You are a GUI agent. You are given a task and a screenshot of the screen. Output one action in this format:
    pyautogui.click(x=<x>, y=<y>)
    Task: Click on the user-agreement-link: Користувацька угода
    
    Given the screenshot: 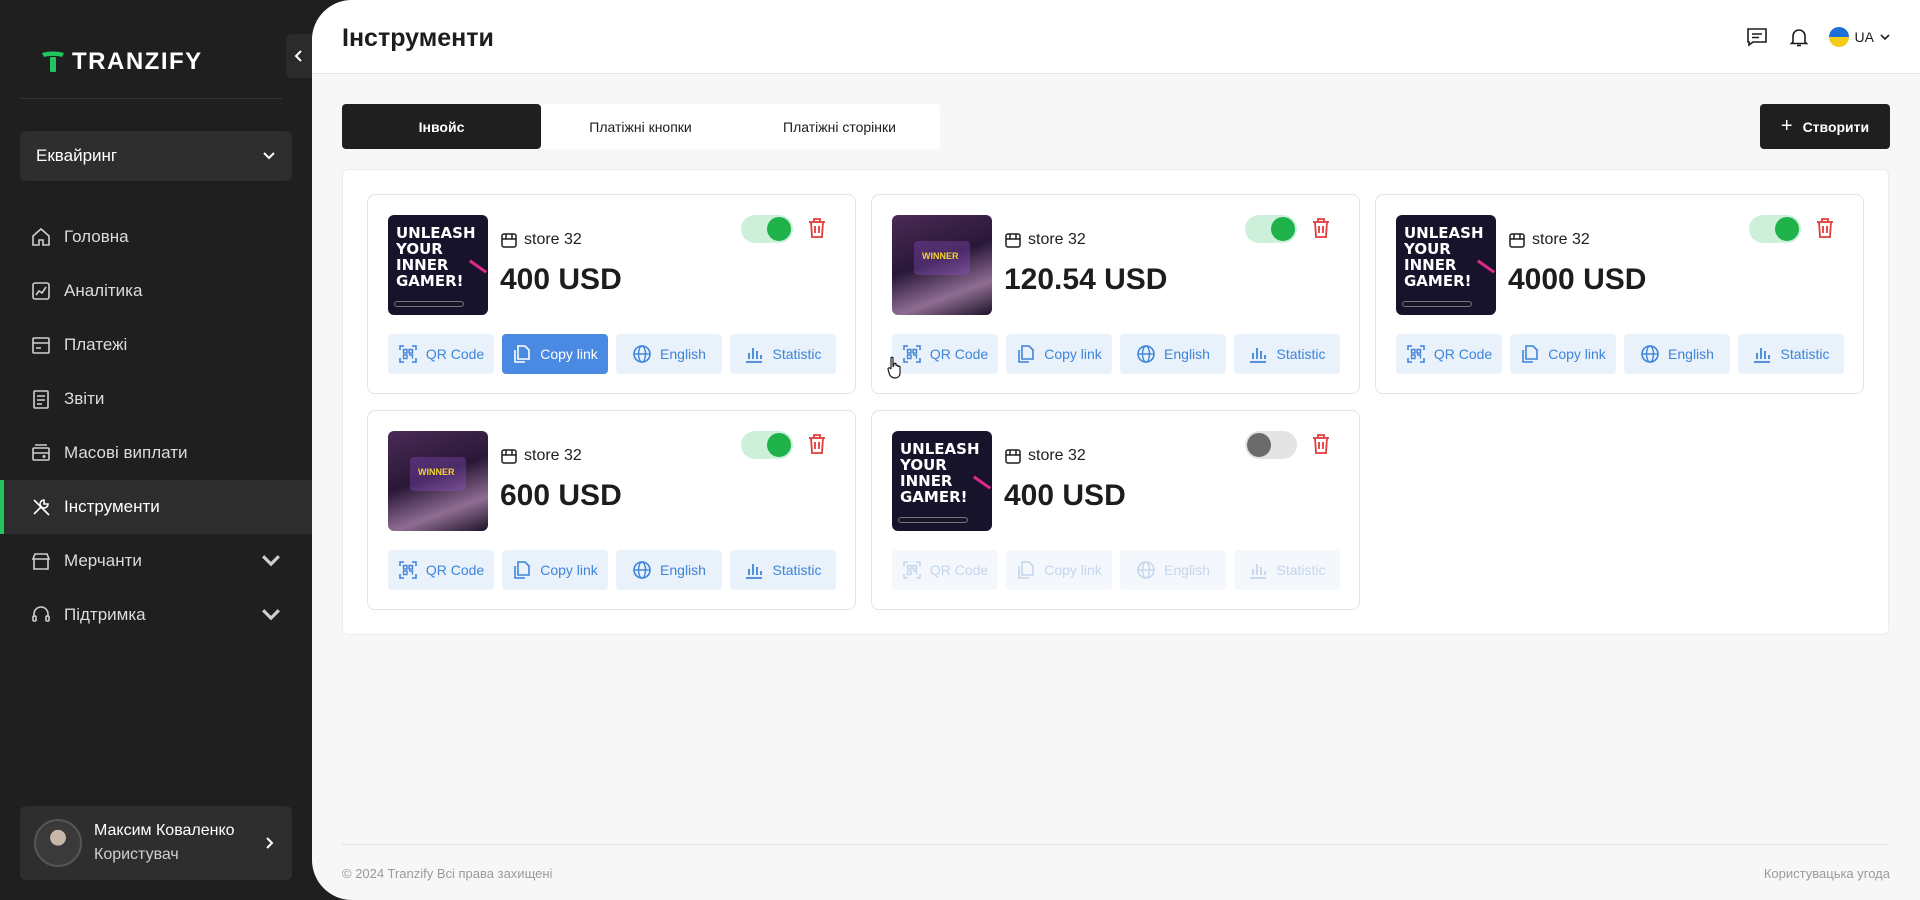 What is the action you would take?
    pyautogui.click(x=1827, y=873)
    